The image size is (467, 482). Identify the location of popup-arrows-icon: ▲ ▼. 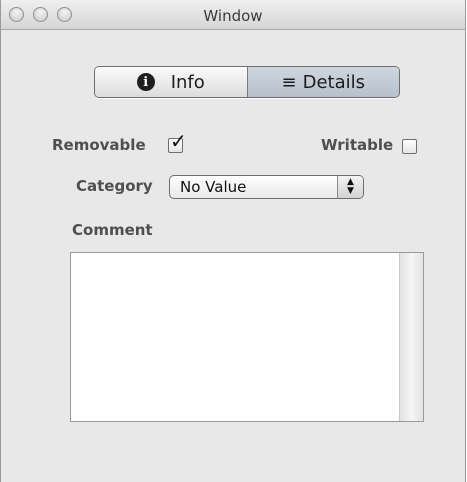
(350, 187).